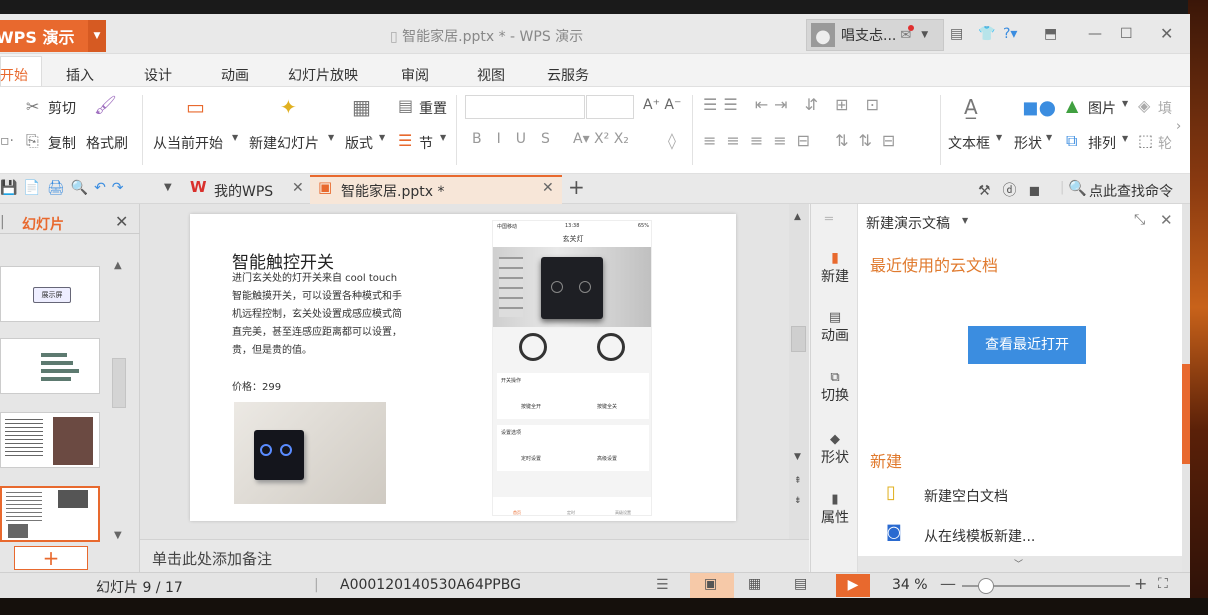 This screenshot has height=615, width=1208. I want to click on zoom-in-icon: +, so click(1140, 583).